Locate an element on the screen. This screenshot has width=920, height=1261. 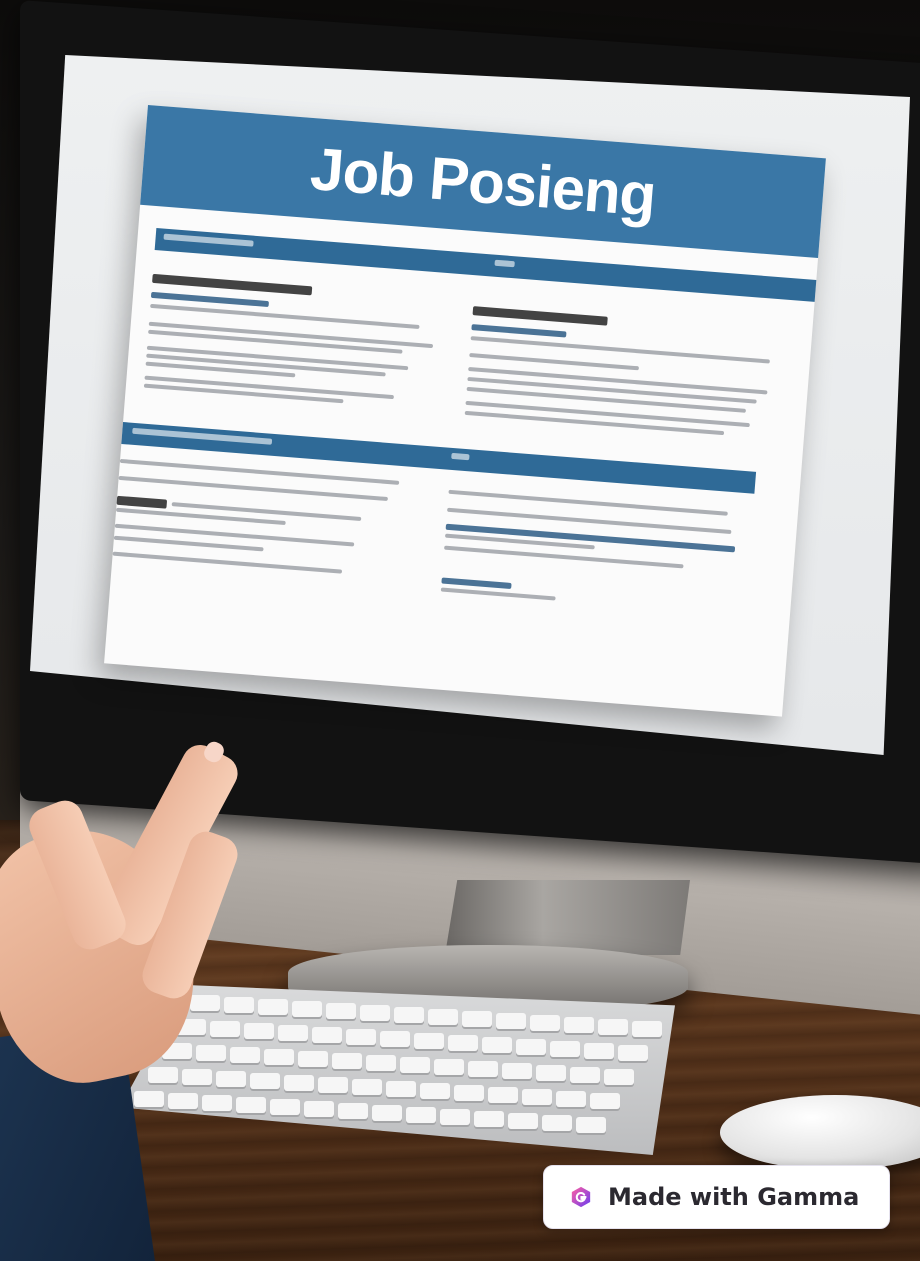
made-with-gamma-badge: Made with Gamma is located at coordinates (716, 1197).